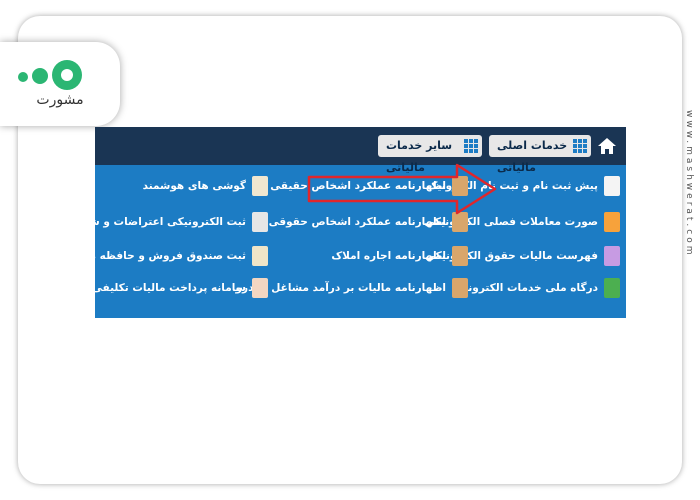  I want to click on menu-item-doctors-tax: سامانه پرداخت مالیات تکلیفی پزشکان, so click(158, 288).